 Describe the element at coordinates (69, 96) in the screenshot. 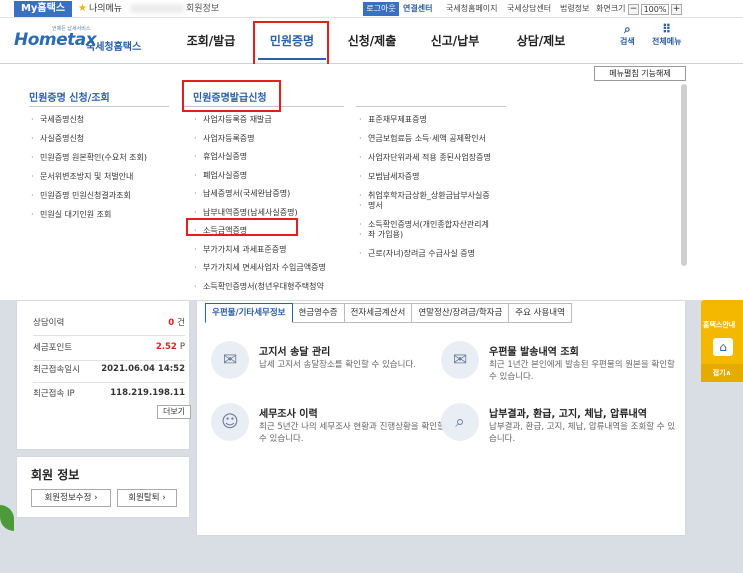

I see `col1-title: 민원증명 신청/조회` at that location.